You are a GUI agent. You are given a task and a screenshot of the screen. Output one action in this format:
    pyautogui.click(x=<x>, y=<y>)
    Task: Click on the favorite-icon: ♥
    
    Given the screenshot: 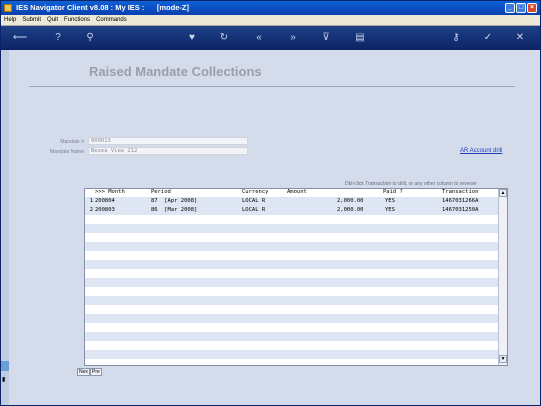 What is the action you would take?
    pyautogui.click(x=192, y=38)
    